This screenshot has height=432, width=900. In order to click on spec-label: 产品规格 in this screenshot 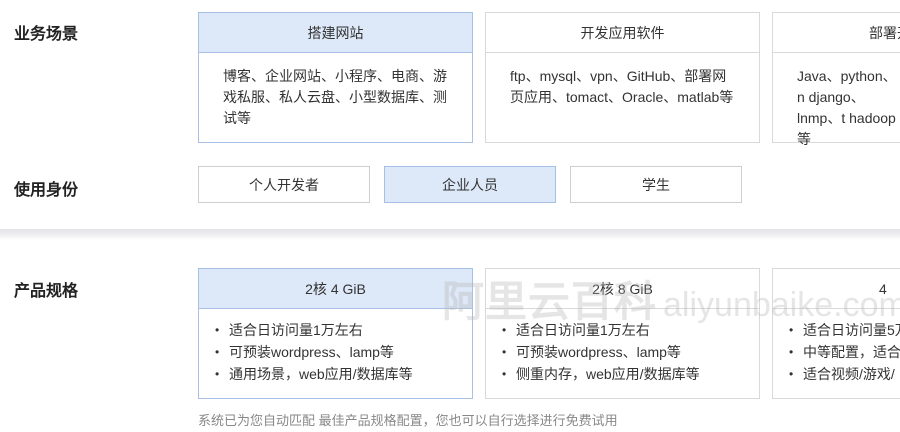, I will do `click(46, 291)`.